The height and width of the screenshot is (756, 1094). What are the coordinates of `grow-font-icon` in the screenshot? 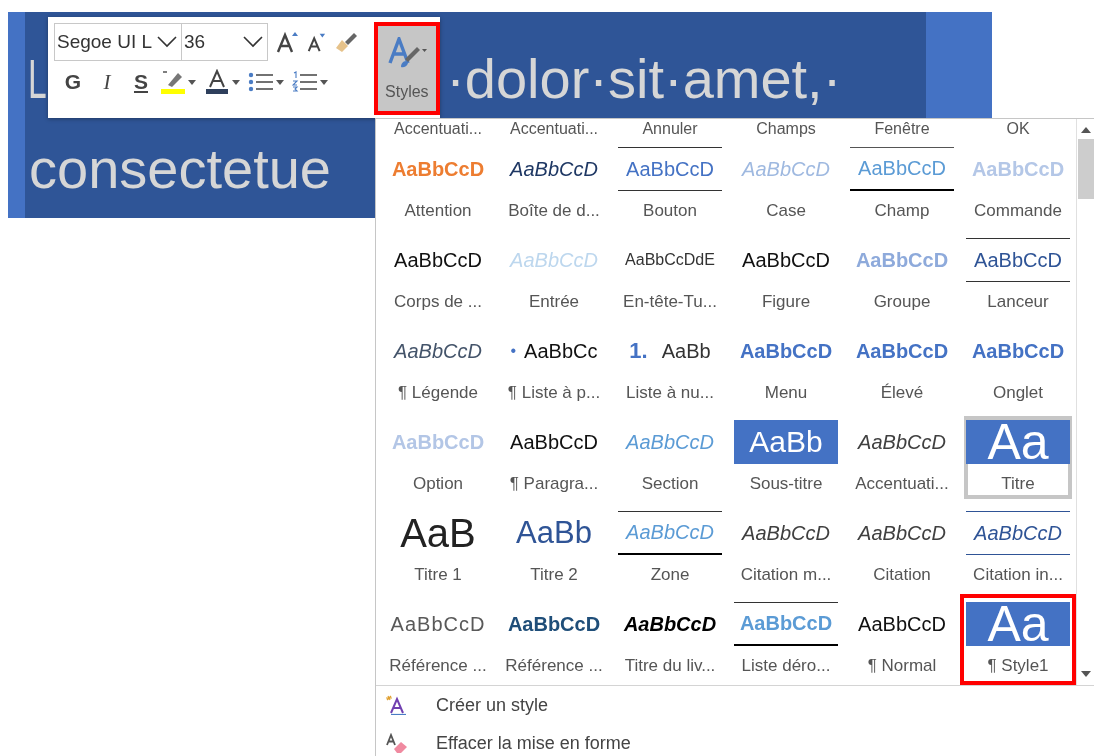 It's located at (287, 42).